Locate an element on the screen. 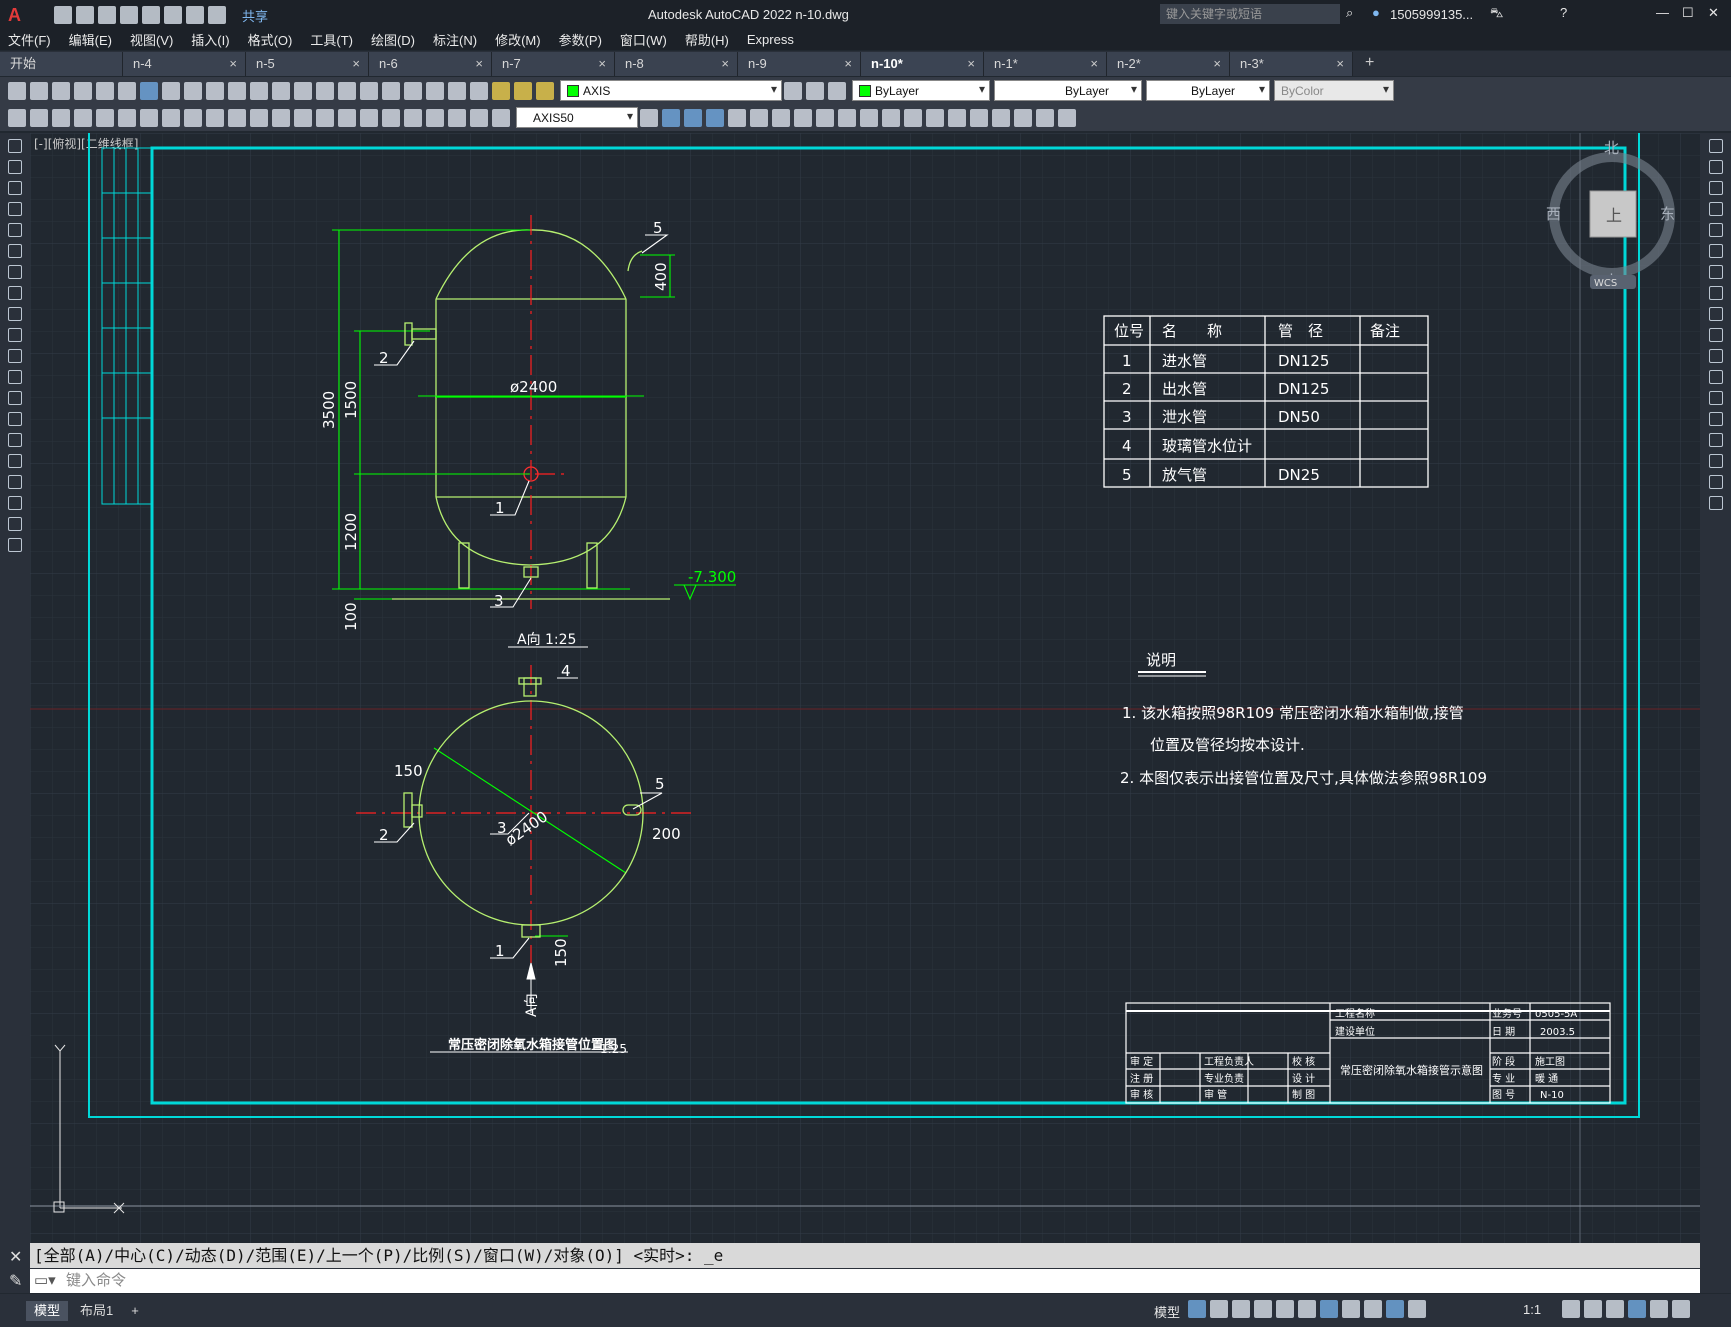 The image size is (1731, 1327). menu-item: 编辑(E) is located at coordinates (90, 39).